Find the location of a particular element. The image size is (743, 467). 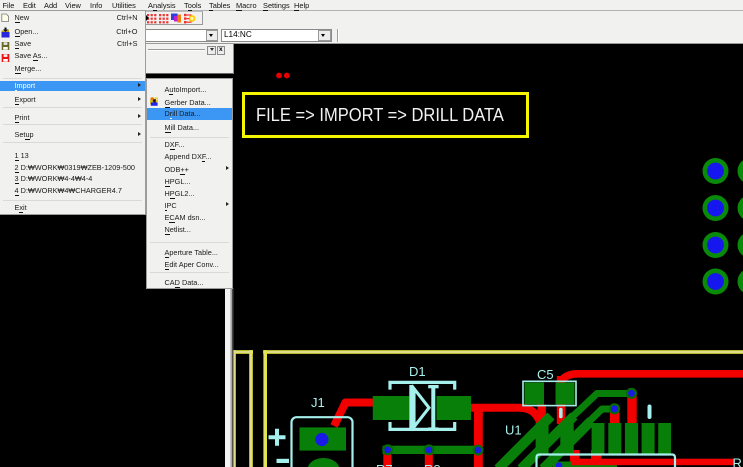

svg-text: J1 is located at coordinates (318, 402).